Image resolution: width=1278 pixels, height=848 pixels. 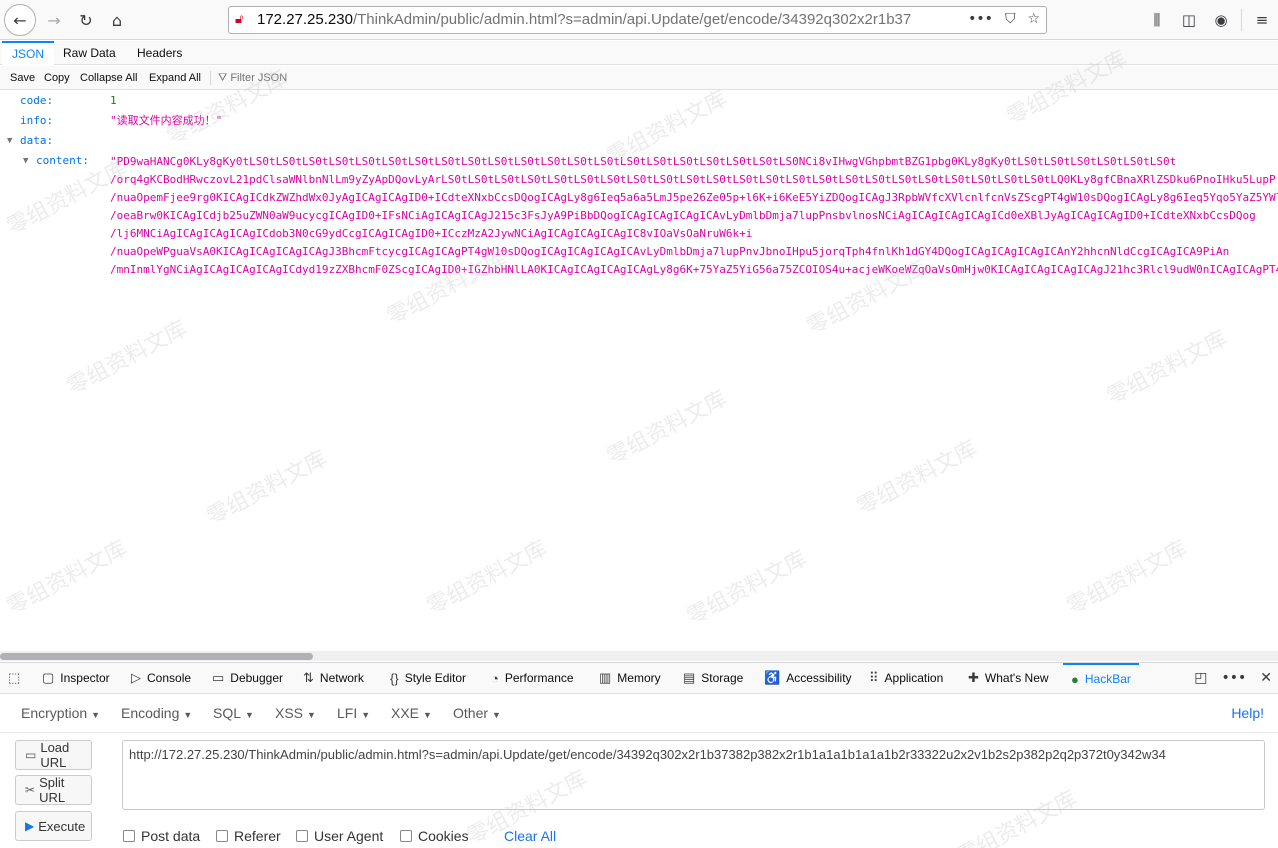 I want to click on scrollbar-thumb, so click(x=156, y=656).